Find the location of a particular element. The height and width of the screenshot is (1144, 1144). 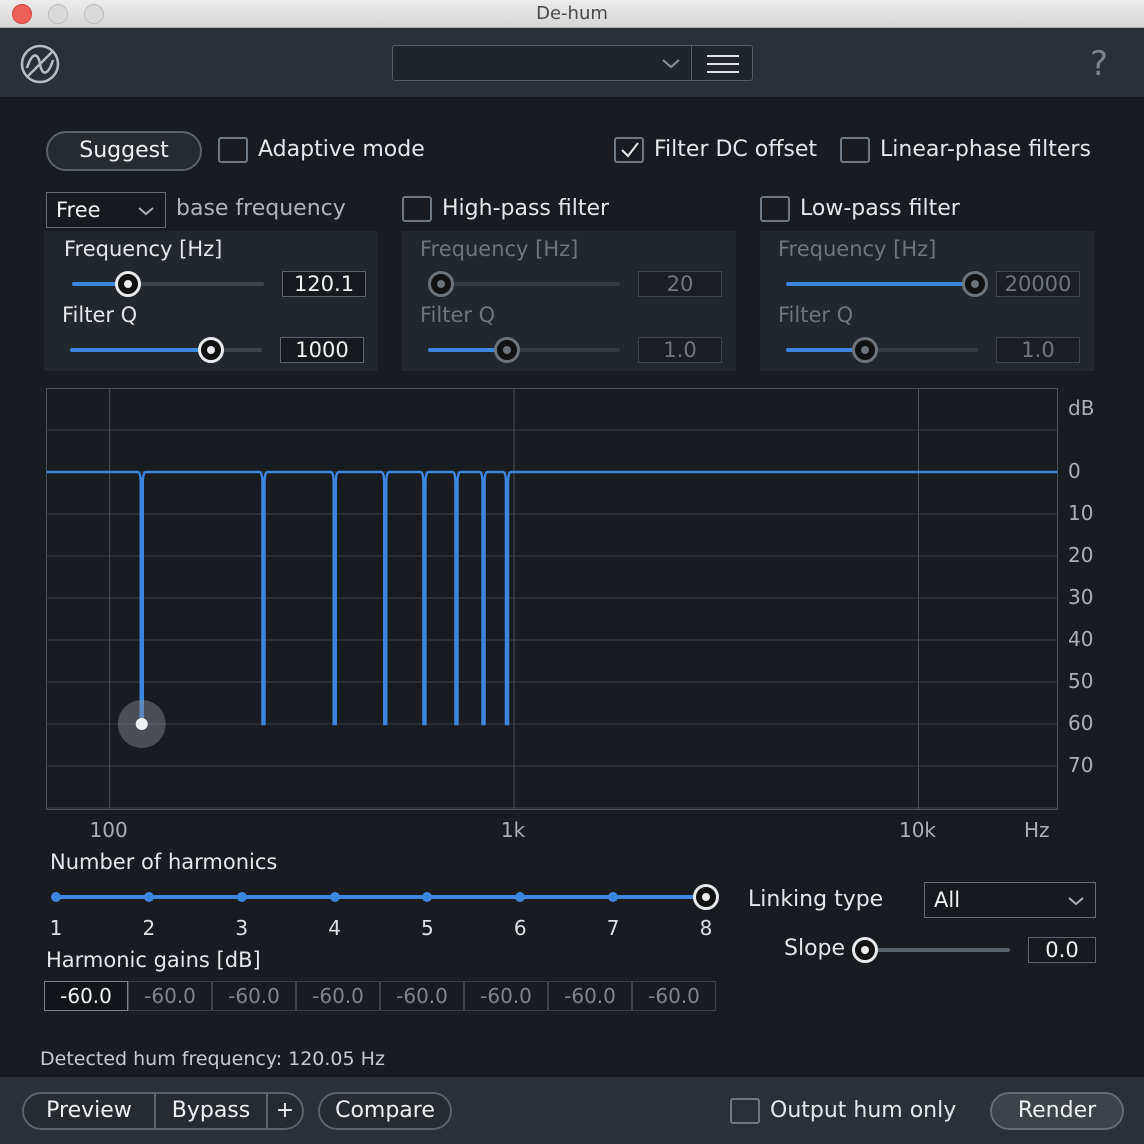

number-of-harmonics-slider is located at coordinates (385, 897).